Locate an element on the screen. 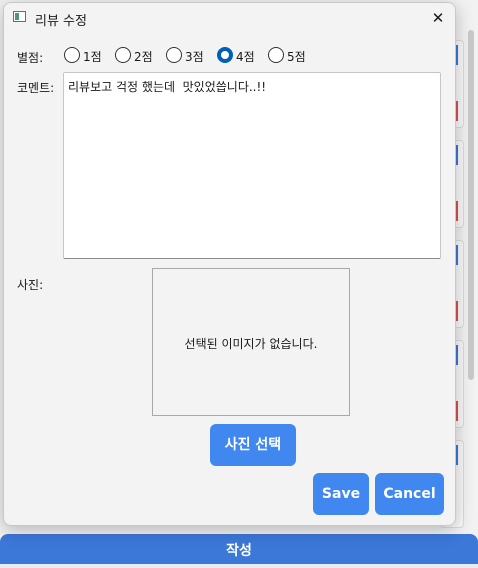 Image resolution: width=478 pixels, height=568 pixels. radio-label: 4점 is located at coordinates (245, 57).